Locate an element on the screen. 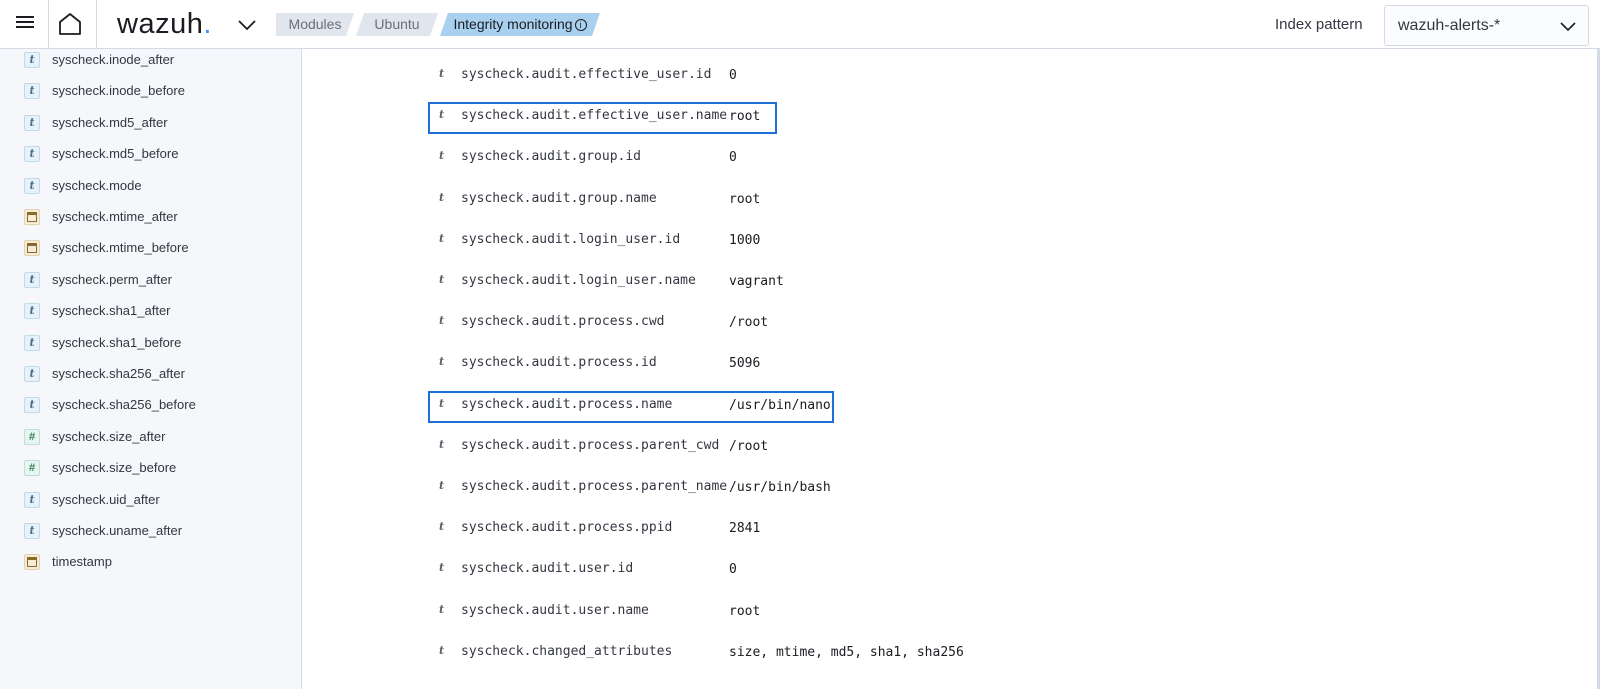  document-field-row: t syscheck.audit.process.ppid 2841 is located at coordinates (710, 530).